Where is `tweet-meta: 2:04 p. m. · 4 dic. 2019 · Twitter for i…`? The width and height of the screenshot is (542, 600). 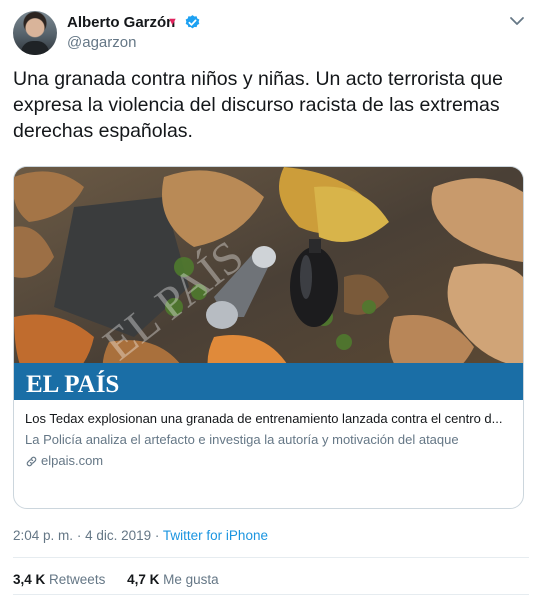
tweet-meta: 2:04 p. m. · 4 dic. 2019 · Twitter for i… is located at coordinates (140, 535).